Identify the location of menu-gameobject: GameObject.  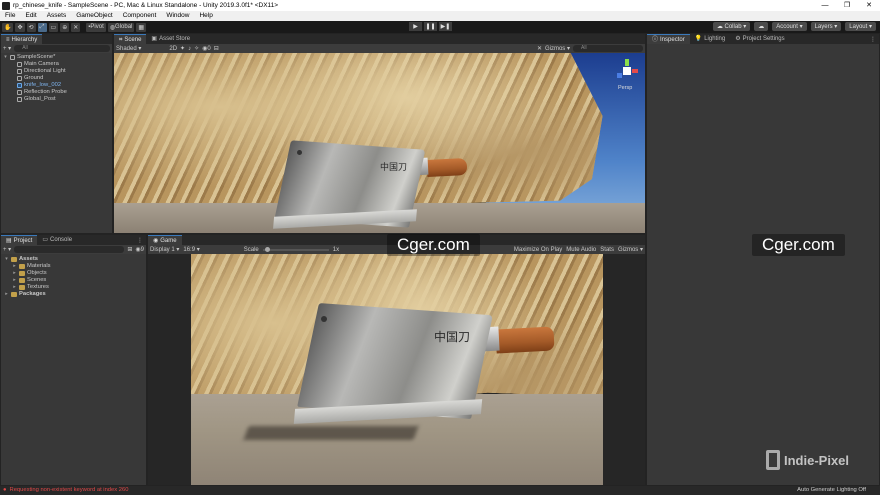
(94, 16).